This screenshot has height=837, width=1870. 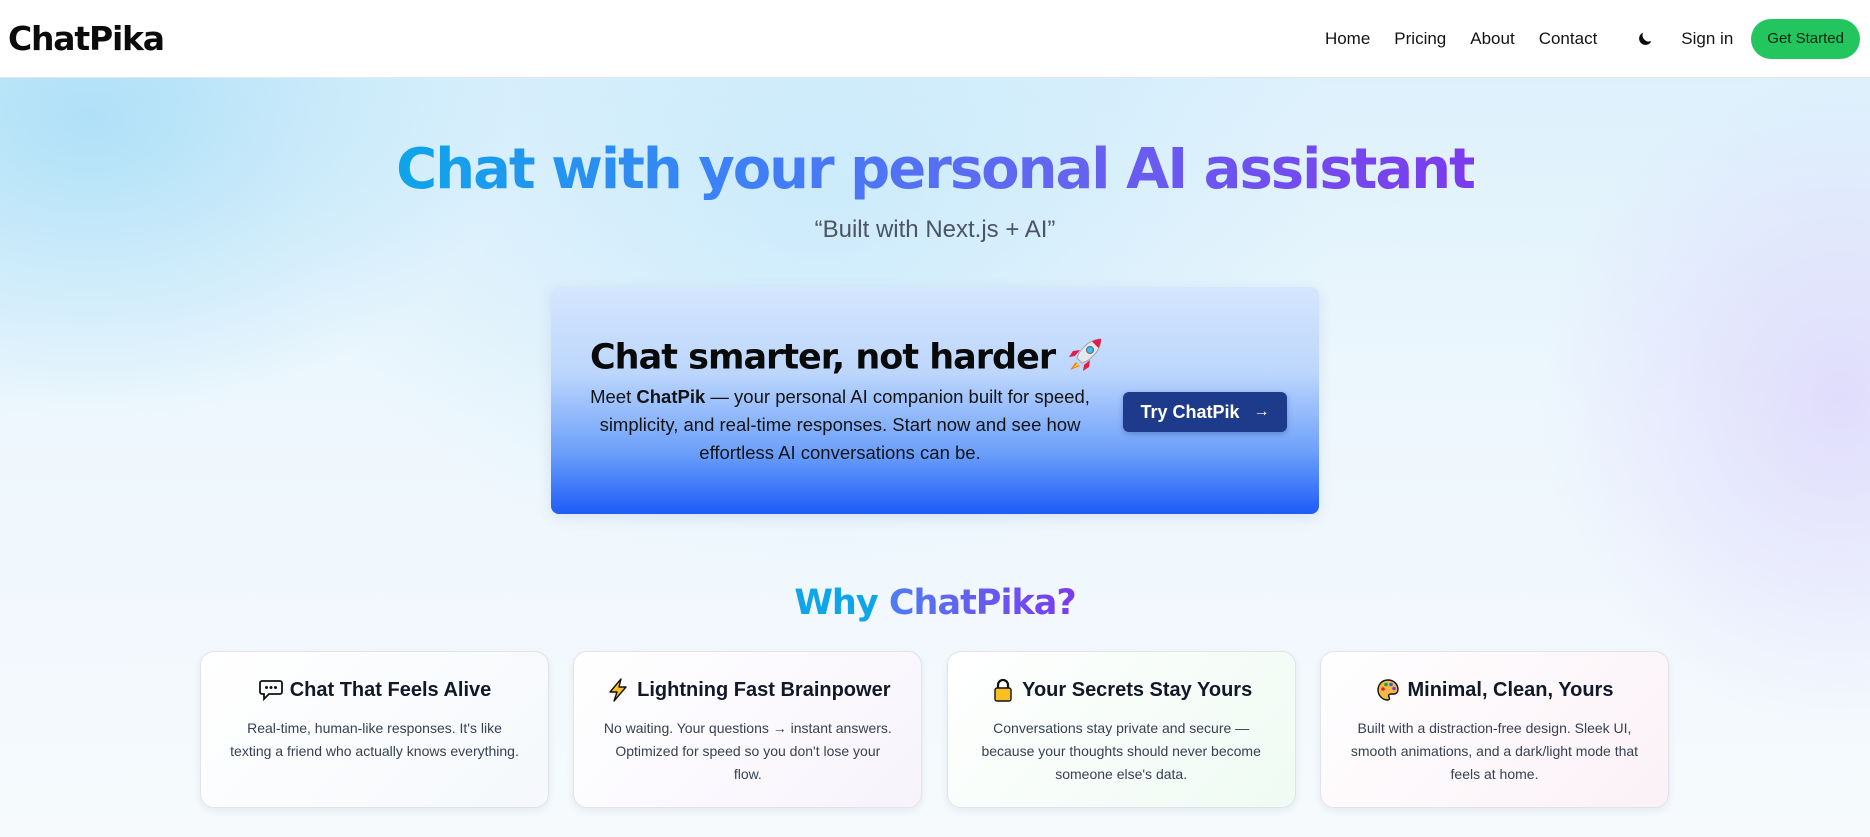 What do you see at coordinates (613, 396) in the screenshot?
I see `cta-text-prefix: Meet` at bounding box center [613, 396].